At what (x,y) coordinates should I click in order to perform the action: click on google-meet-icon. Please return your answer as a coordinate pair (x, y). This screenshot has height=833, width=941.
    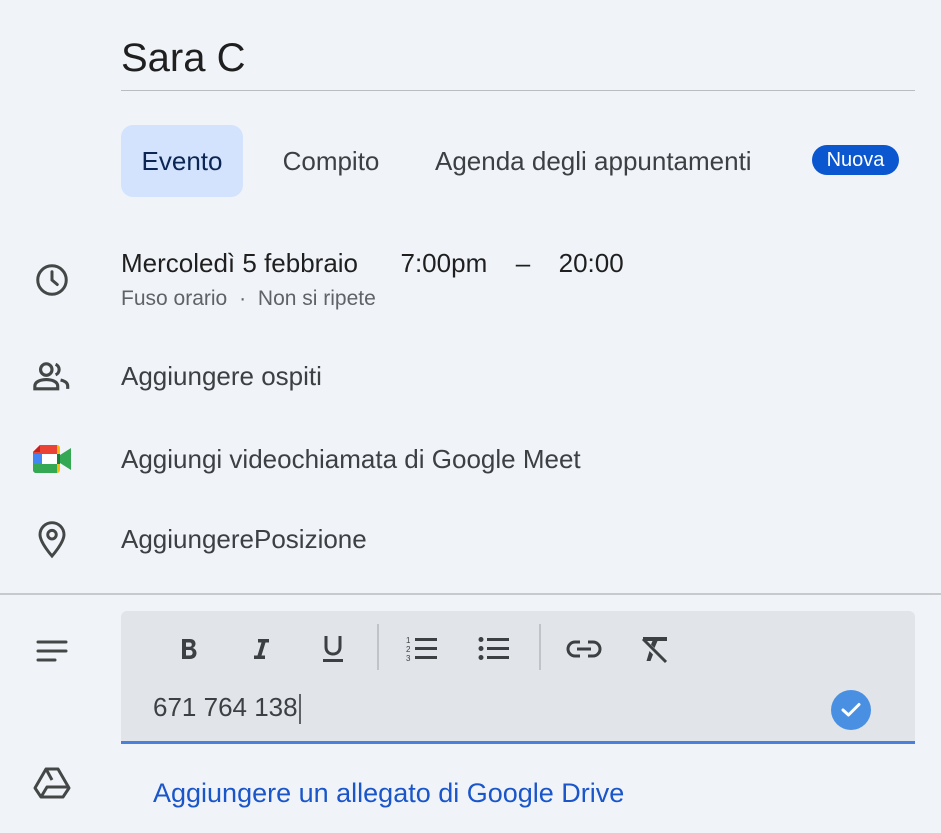
    Looking at the image, I should click on (52, 459).